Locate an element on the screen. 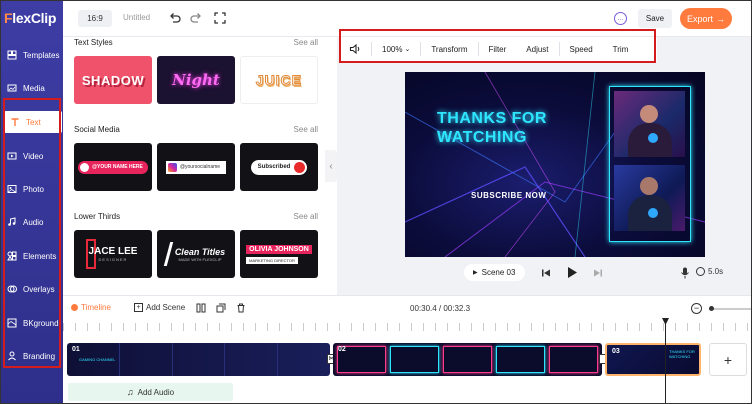  flexclip-logo: FlexClip is located at coordinates (30, 18).